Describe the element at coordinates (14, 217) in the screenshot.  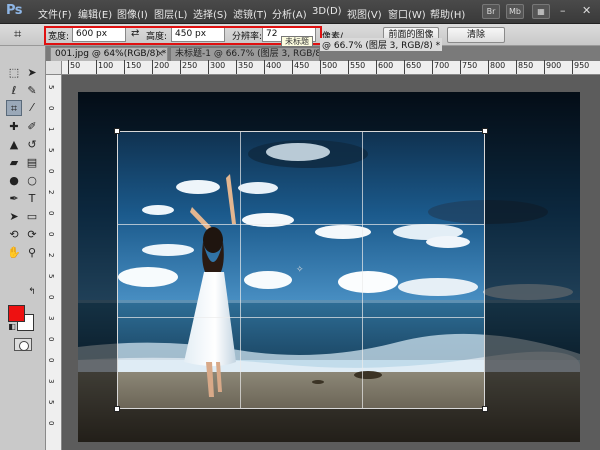
I see `path-select-icon: ➤` at that location.